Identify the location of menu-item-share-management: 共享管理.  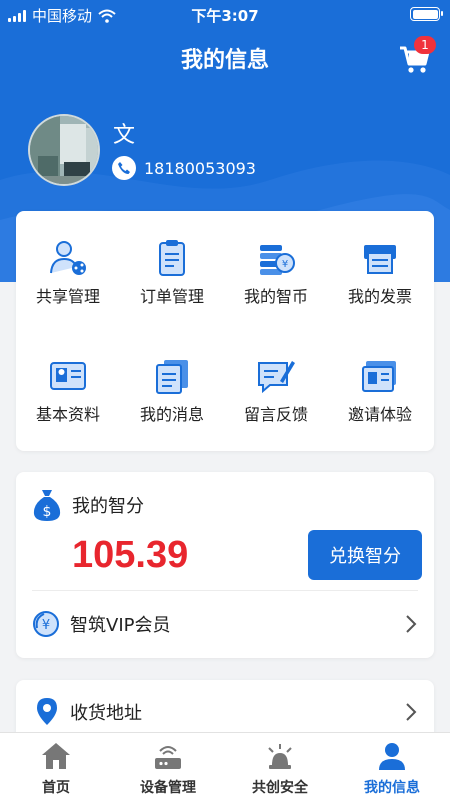
(68, 273).